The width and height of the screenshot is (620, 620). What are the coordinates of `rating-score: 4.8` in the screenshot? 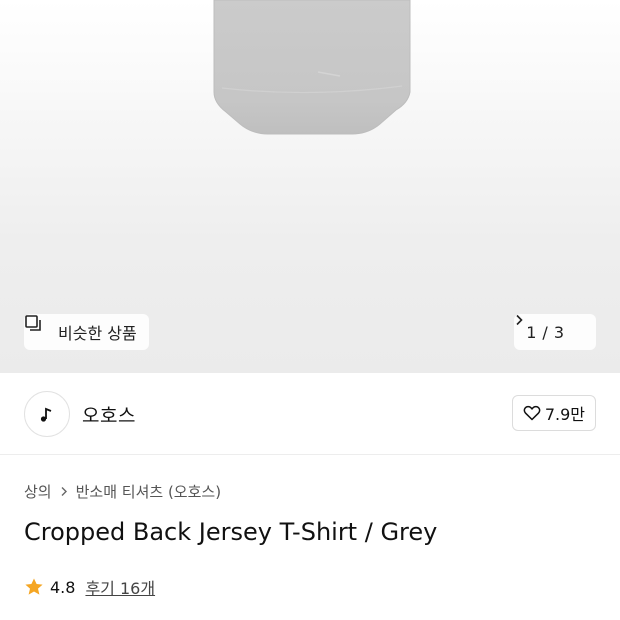 It's located at (63, 587).